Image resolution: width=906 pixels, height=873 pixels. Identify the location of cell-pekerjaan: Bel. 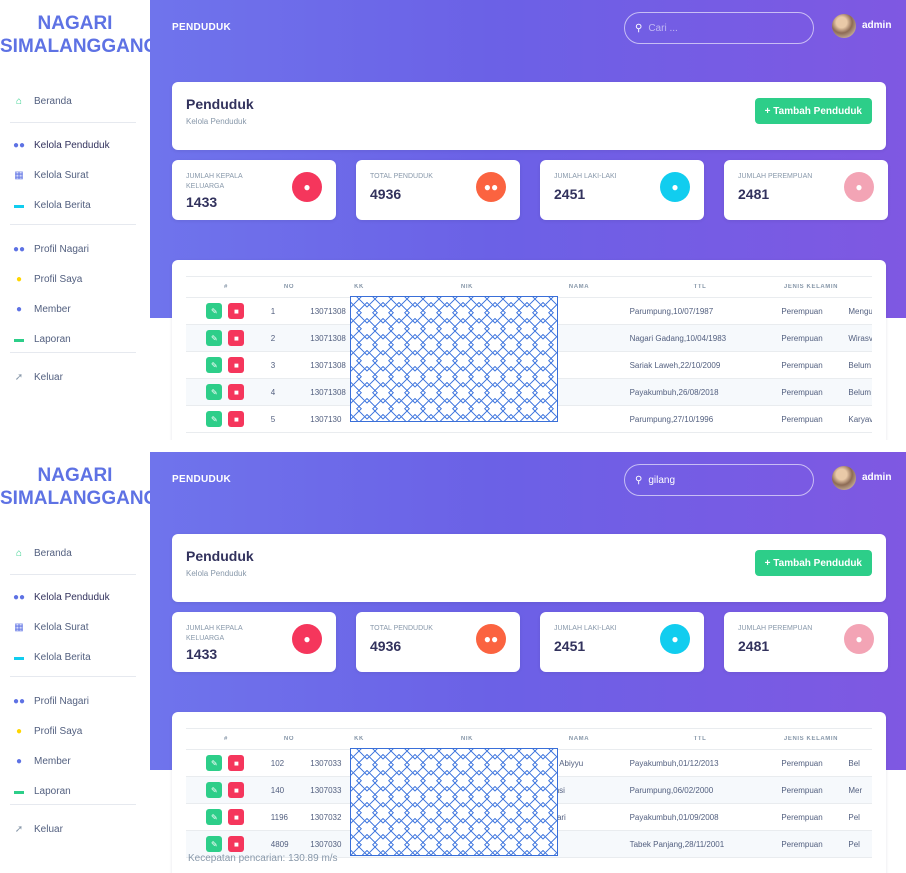
(854, 763).